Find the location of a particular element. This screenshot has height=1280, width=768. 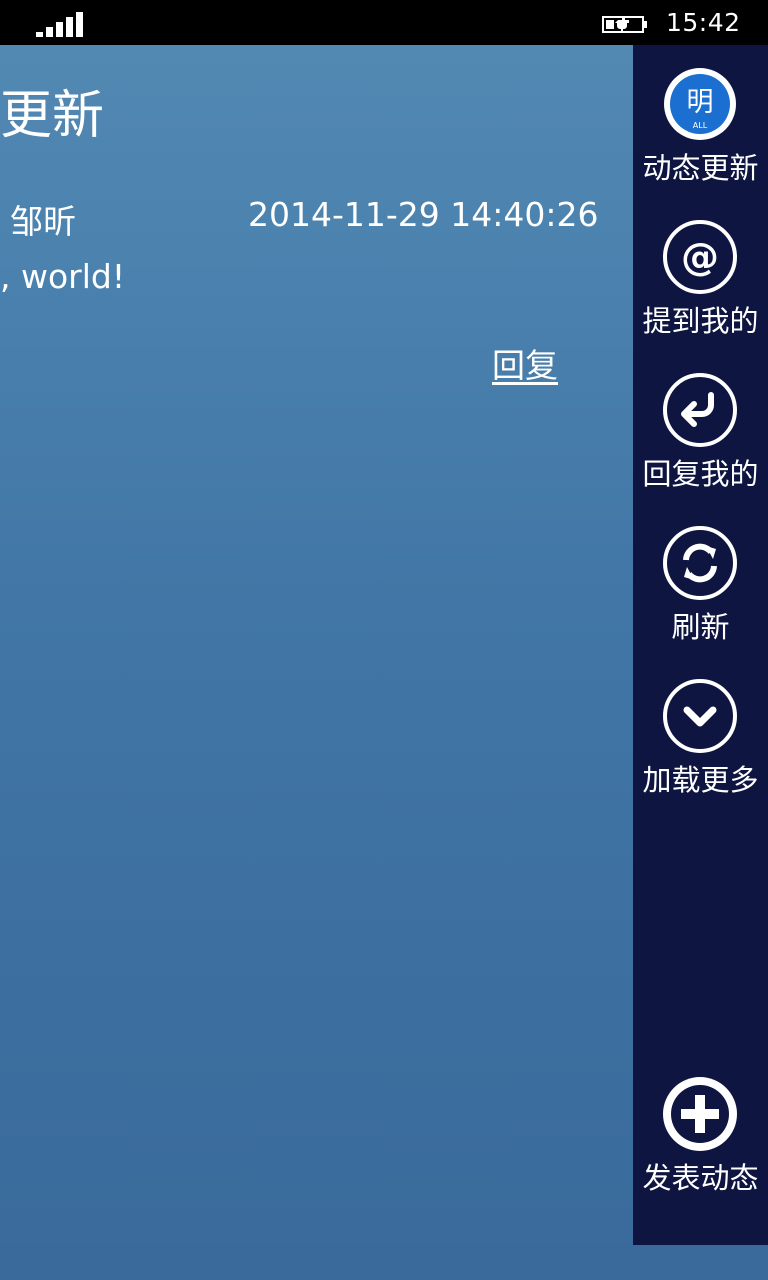

menu-item-mentions: @ 提到我的 is located at coordinates (700, 278).